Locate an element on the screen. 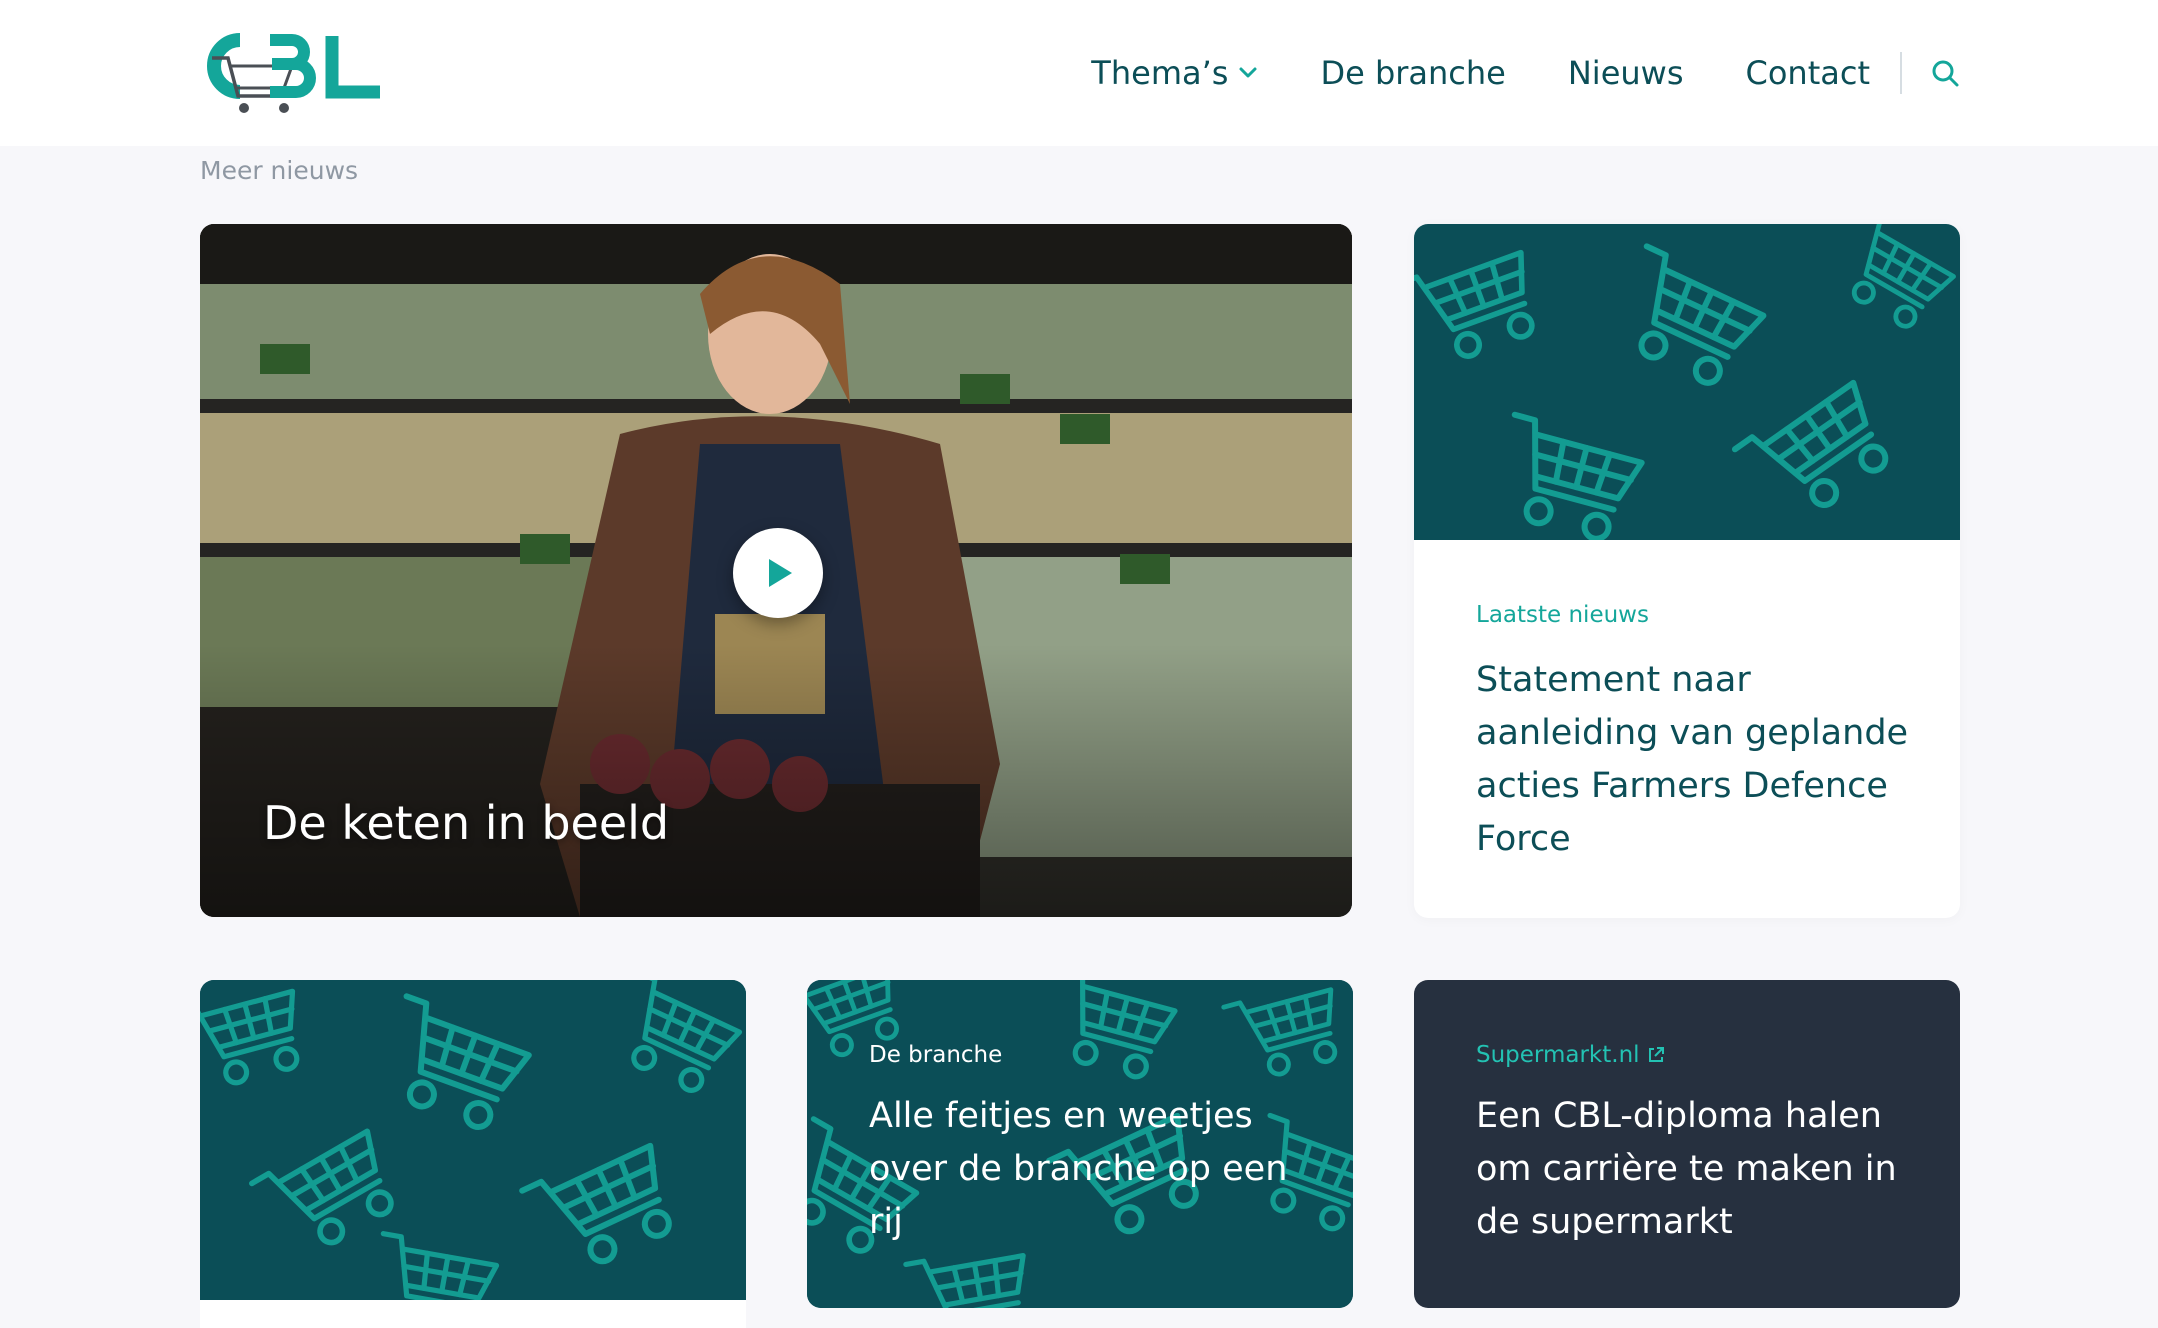 This screenshot has width=2158, height=1328. main-nav: Thema’s De branche Nieuws Contact is located at coordinates (1525, 73).